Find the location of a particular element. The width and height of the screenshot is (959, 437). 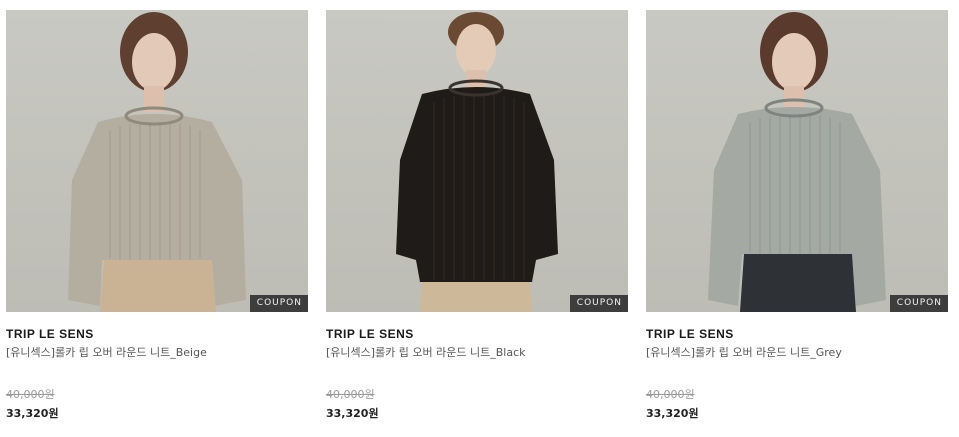

product-name: [유니섹스]롤카 립 오버 라운드 니트_Beige is located at coordinates (157, 353).